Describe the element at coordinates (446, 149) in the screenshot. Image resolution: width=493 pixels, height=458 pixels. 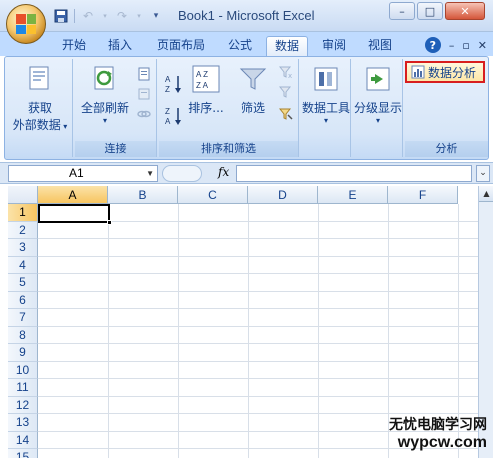
I see `analysis-group-label: 分析` at that location.